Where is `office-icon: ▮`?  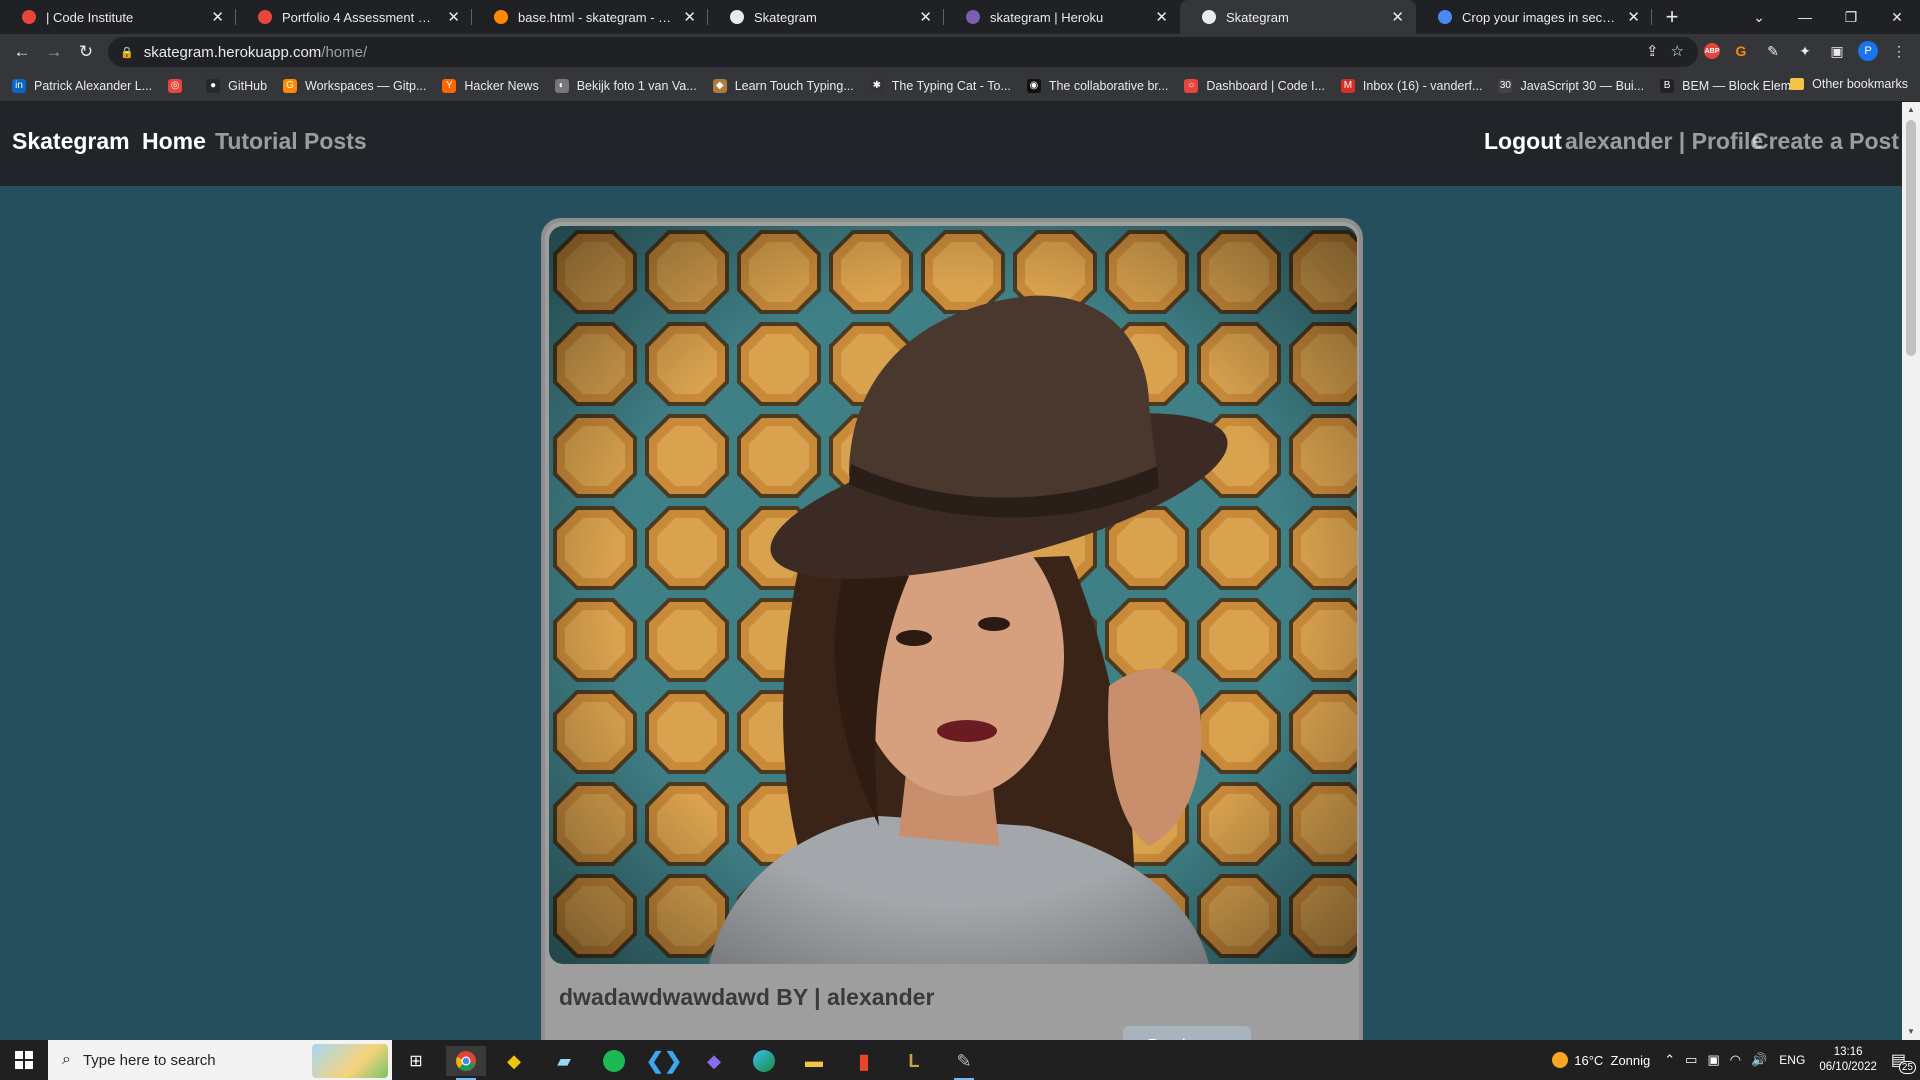 office-icon: ▮ is located at coordinates (864, 1061).